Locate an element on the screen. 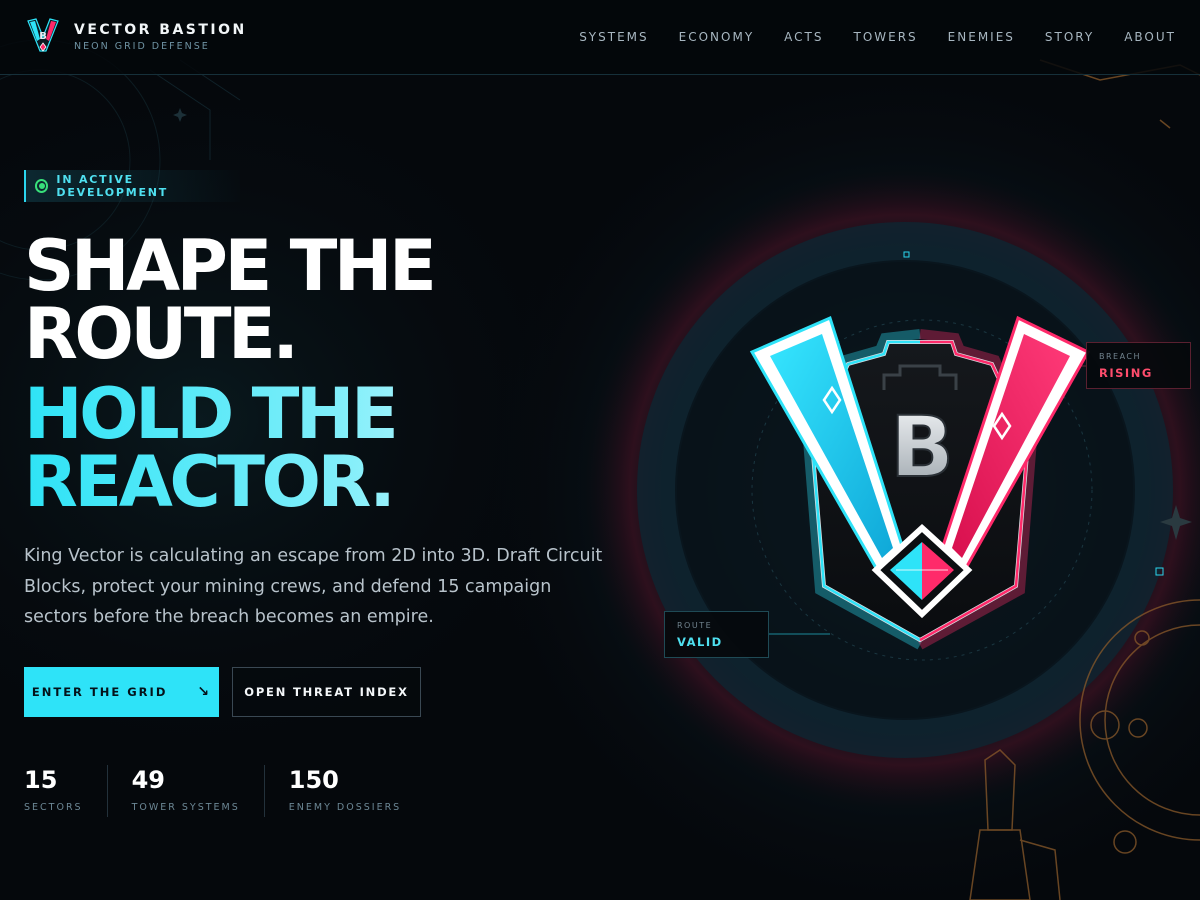  open-threat-index-button: OPEN THREAT INDEX is located at coordinates (326, 692).